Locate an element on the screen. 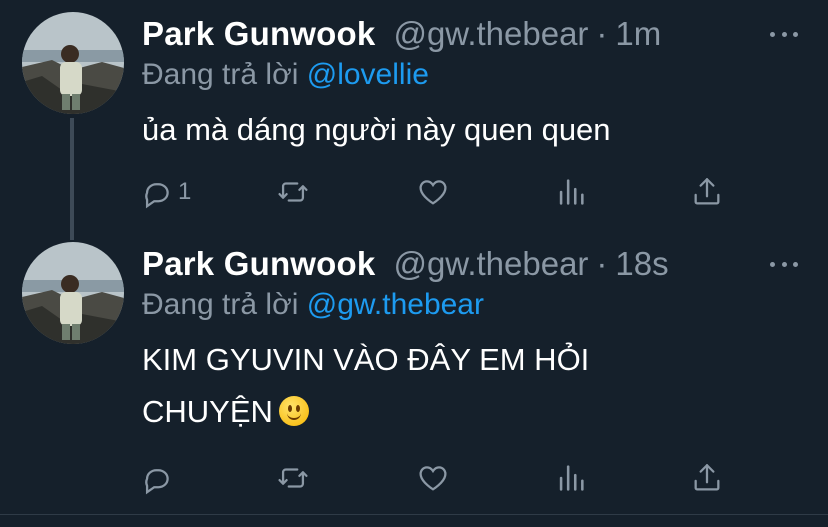 The width and height of the screenshot is (828, 527). analytics-icon is located at coordinates (571, 478).